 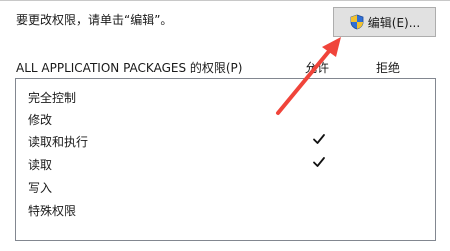 I want to click on top-divider, so click(x=225, y=0).